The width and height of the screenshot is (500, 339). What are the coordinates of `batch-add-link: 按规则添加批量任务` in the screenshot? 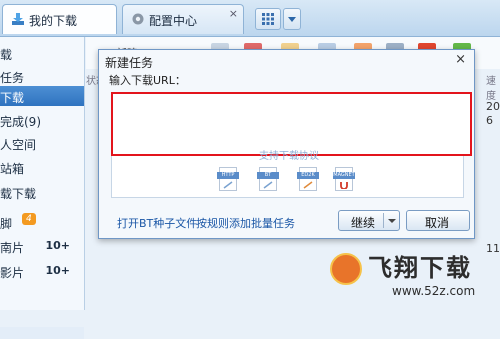 It's located at (245, 223).